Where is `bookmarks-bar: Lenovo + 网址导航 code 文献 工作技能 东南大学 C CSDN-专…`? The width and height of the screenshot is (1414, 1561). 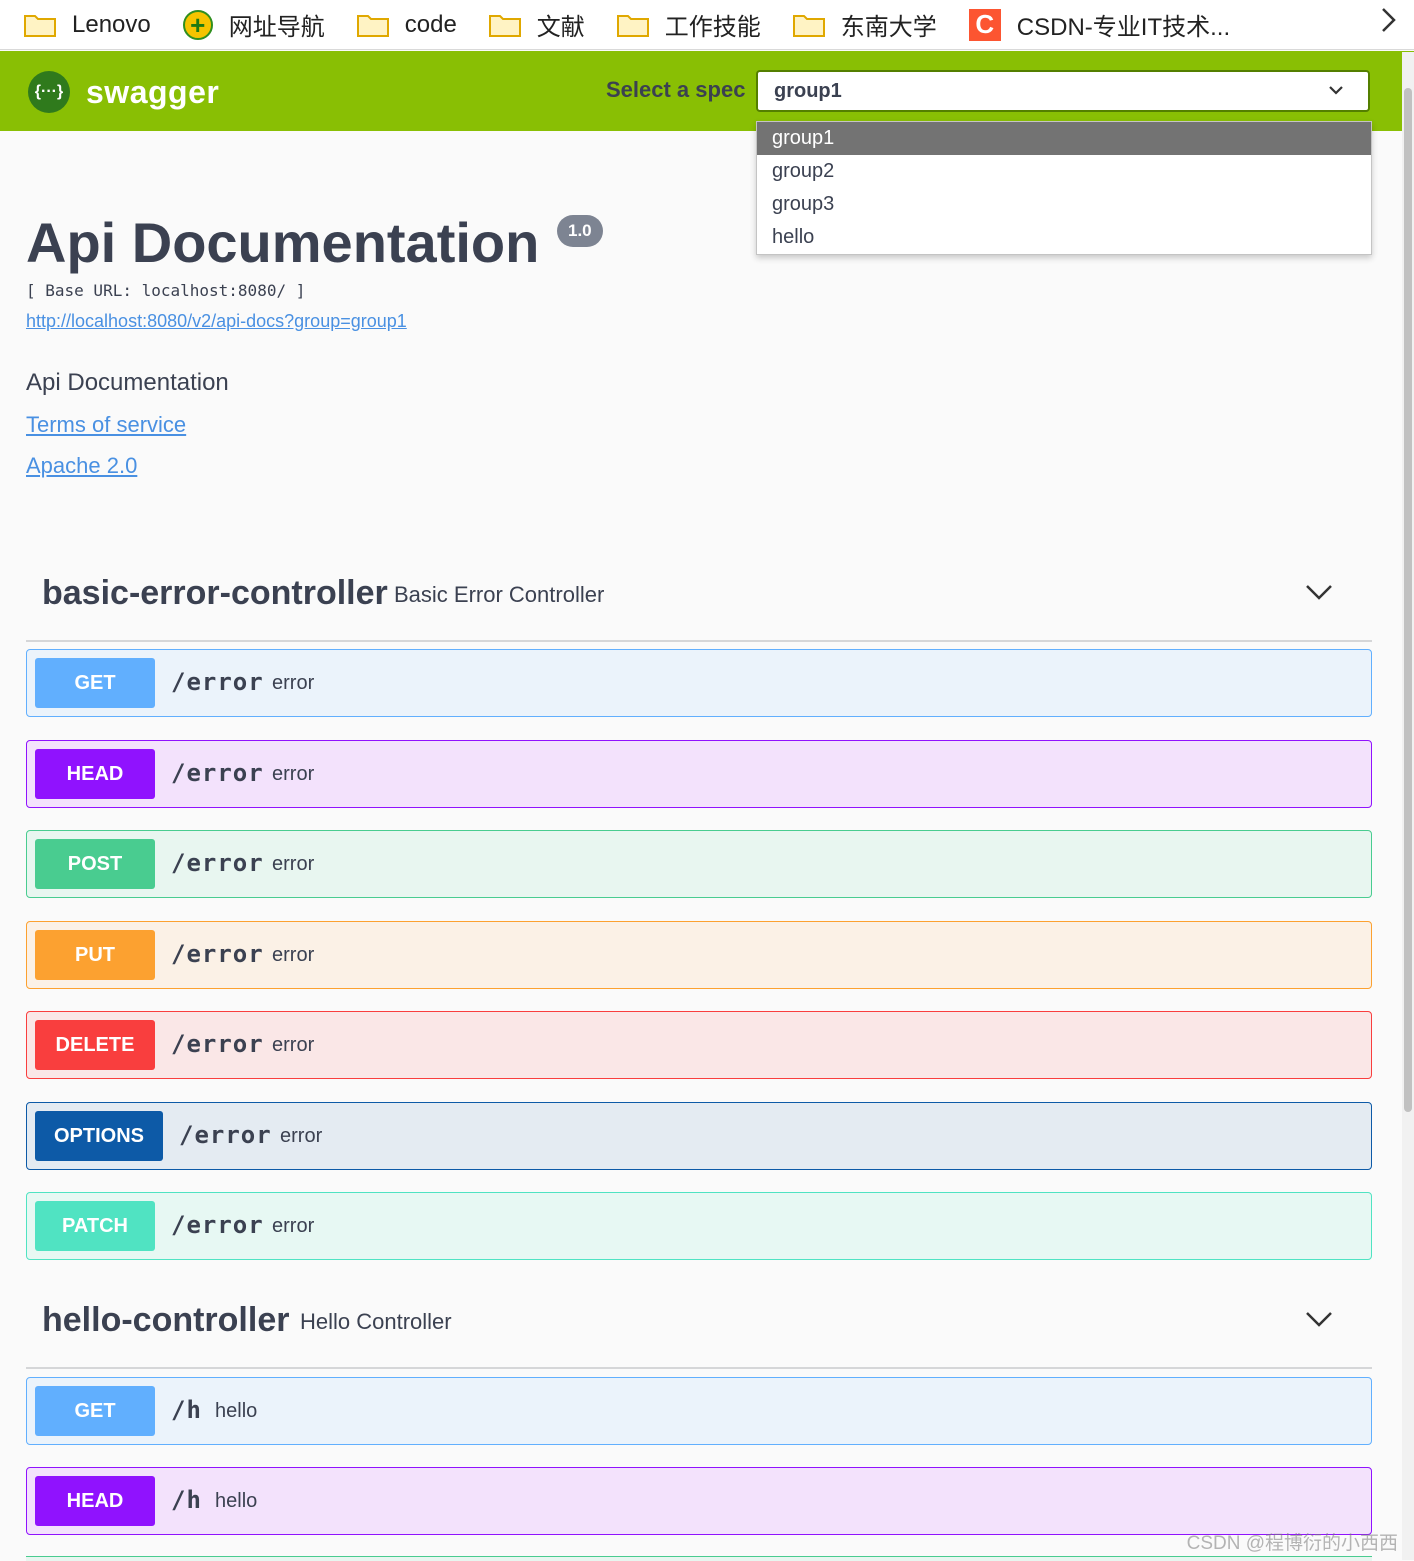 bookmarks-bar: Lenovo + 网址导航 code 文献 工作技能 东南大学 C CSDN-专… is located at coordinates (707, 25).